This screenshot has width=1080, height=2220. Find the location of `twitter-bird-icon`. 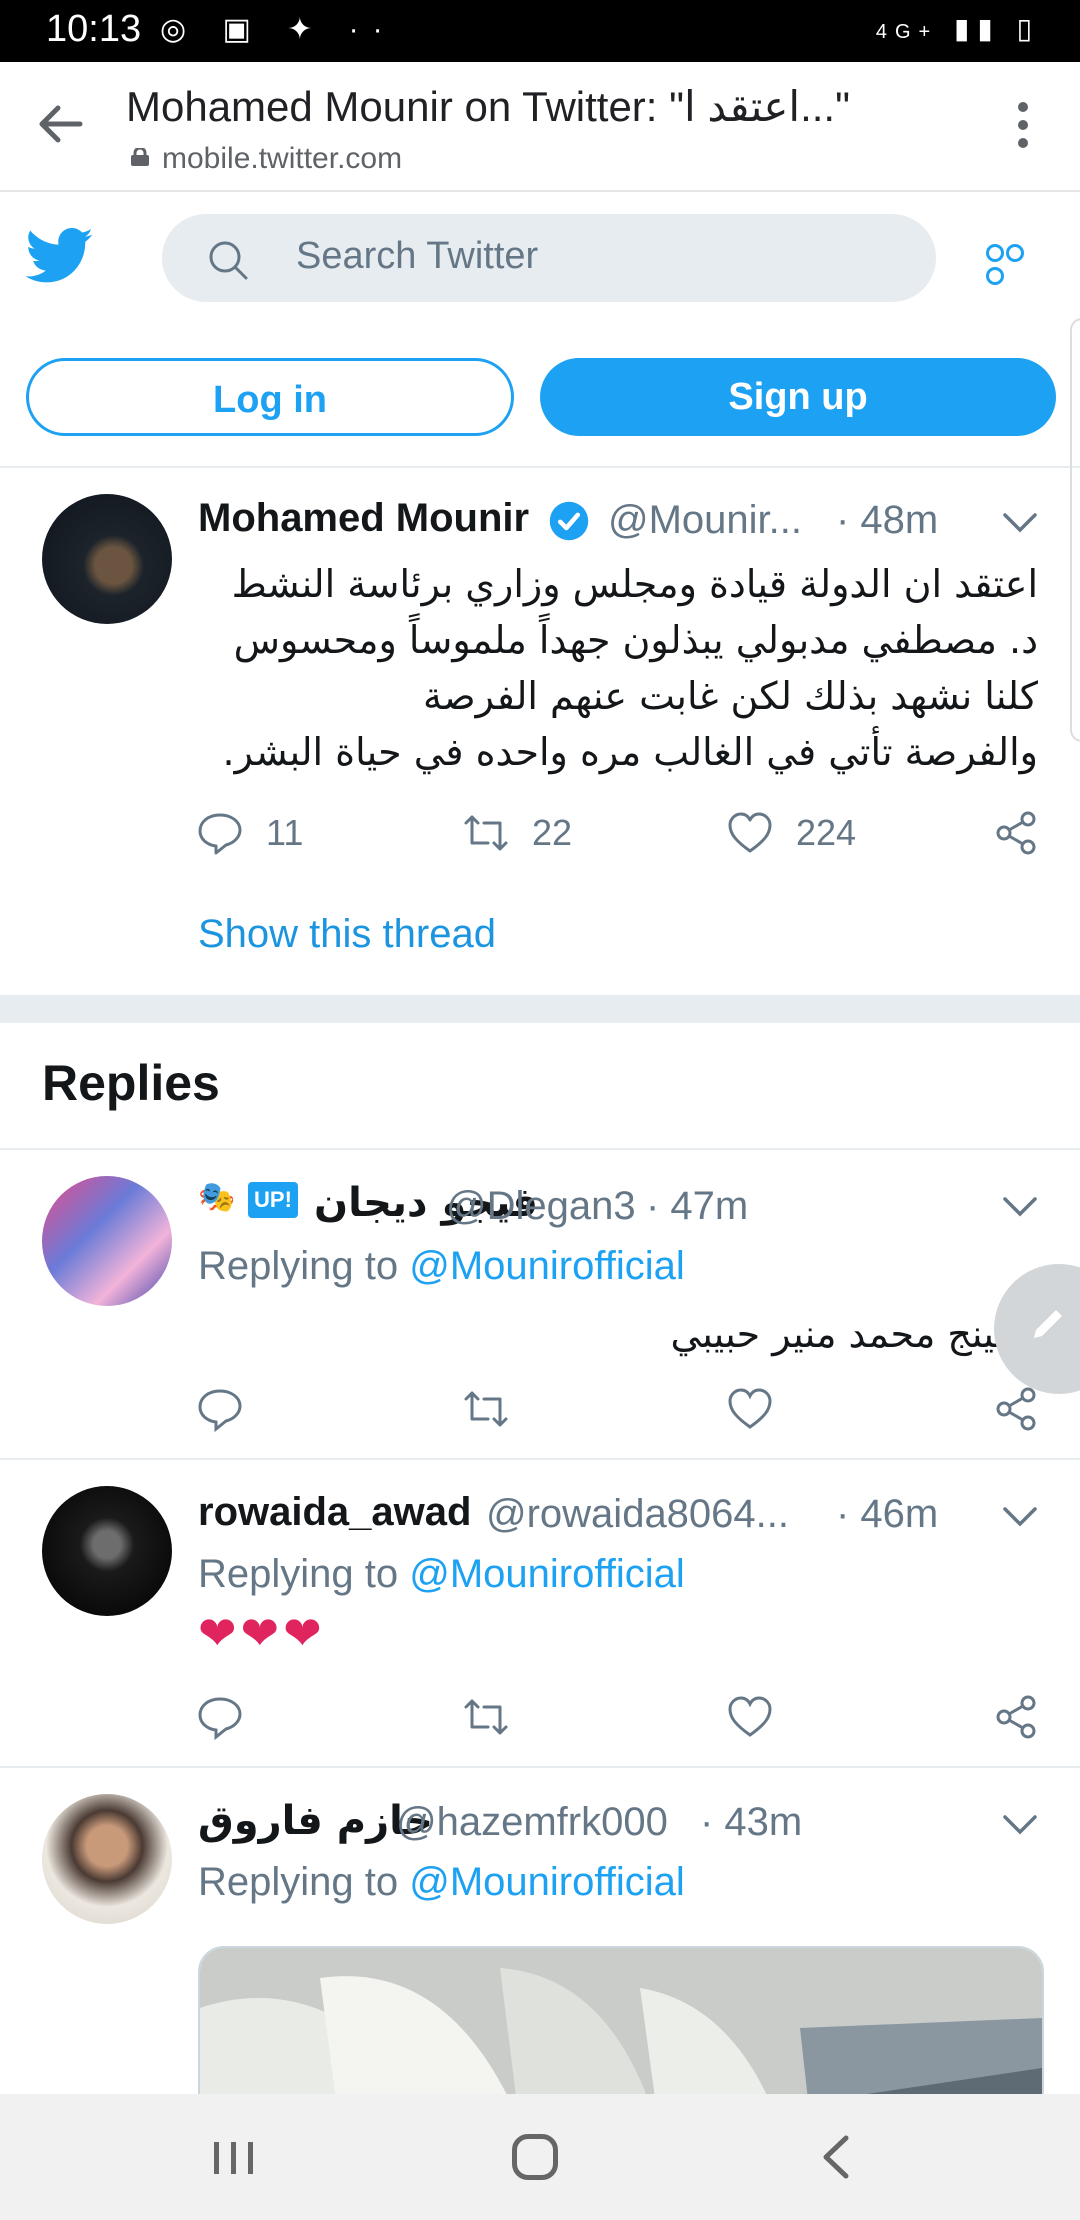

twitter-bird-icon is located at coordinates (60, 256).